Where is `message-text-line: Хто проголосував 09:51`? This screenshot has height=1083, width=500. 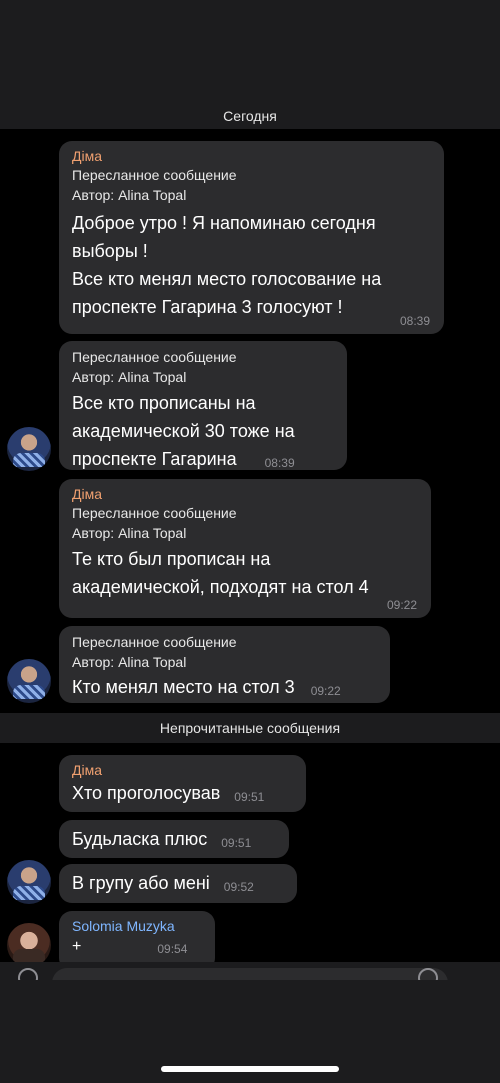
message-text-line: Хто проголосував 09:51 is located at coordinates (183, 795).